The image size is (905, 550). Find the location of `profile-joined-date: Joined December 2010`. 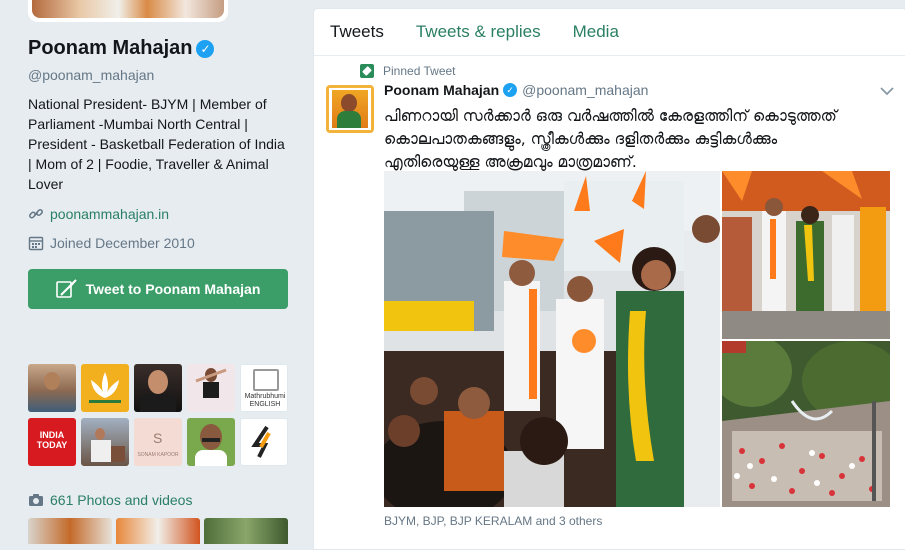

profile-joined-date: Joined December 2010 is located at coordinates (122, 243).